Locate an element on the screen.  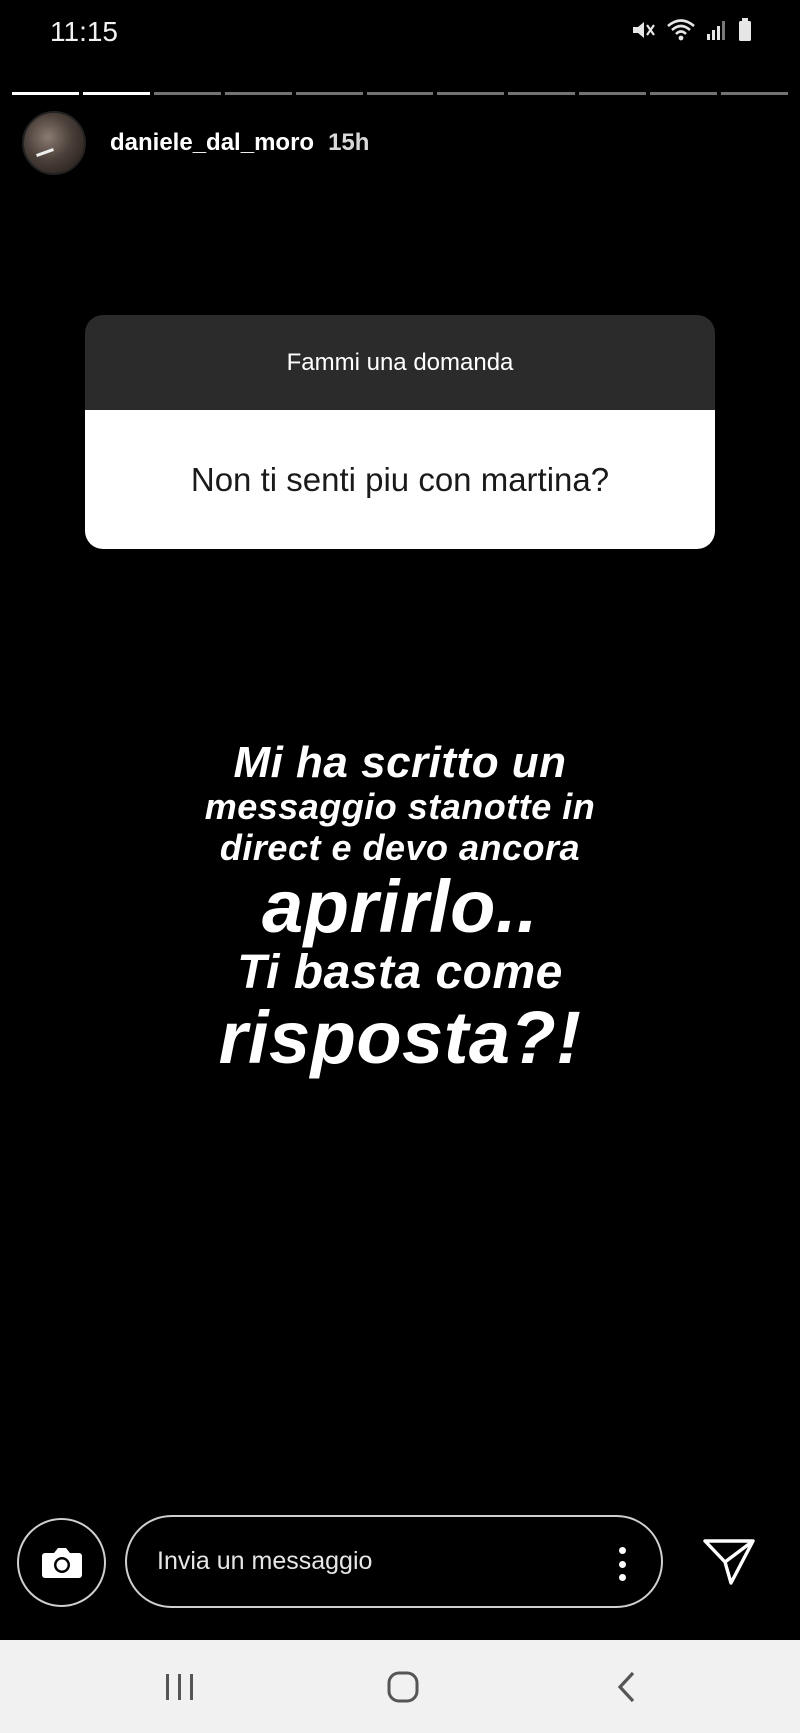
question-sticker-header: Fammi una domanda is located at coordinates (400, 362).